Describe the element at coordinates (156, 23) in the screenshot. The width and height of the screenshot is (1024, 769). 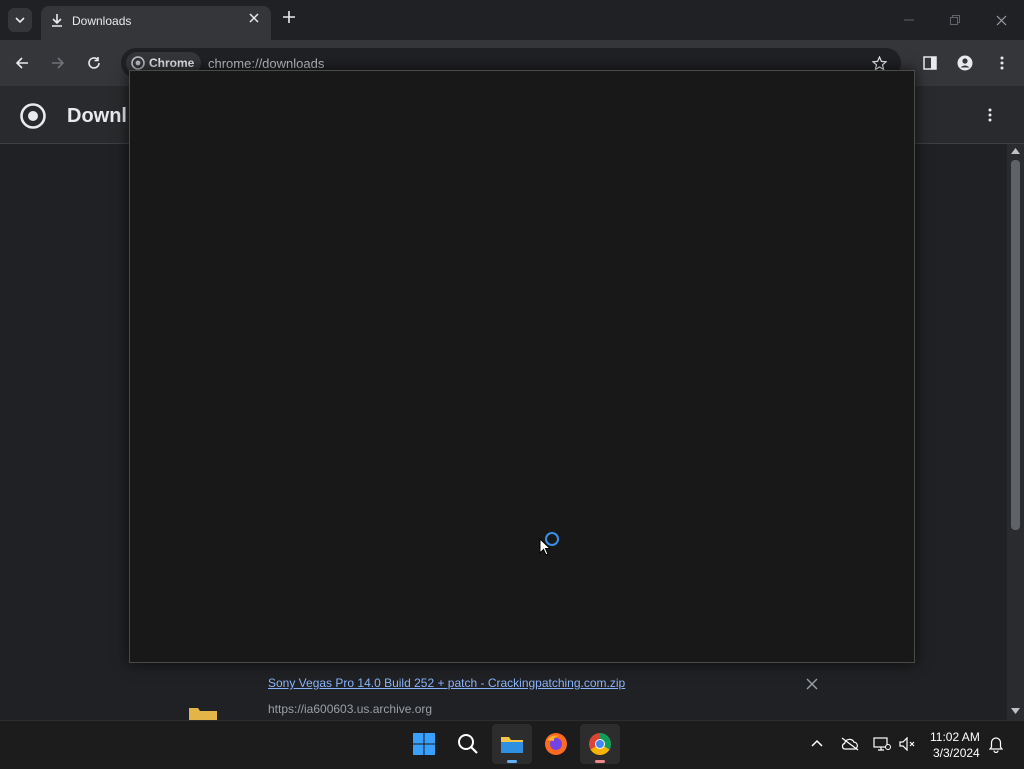
I see `tab-downloads: Downloads` at that location.